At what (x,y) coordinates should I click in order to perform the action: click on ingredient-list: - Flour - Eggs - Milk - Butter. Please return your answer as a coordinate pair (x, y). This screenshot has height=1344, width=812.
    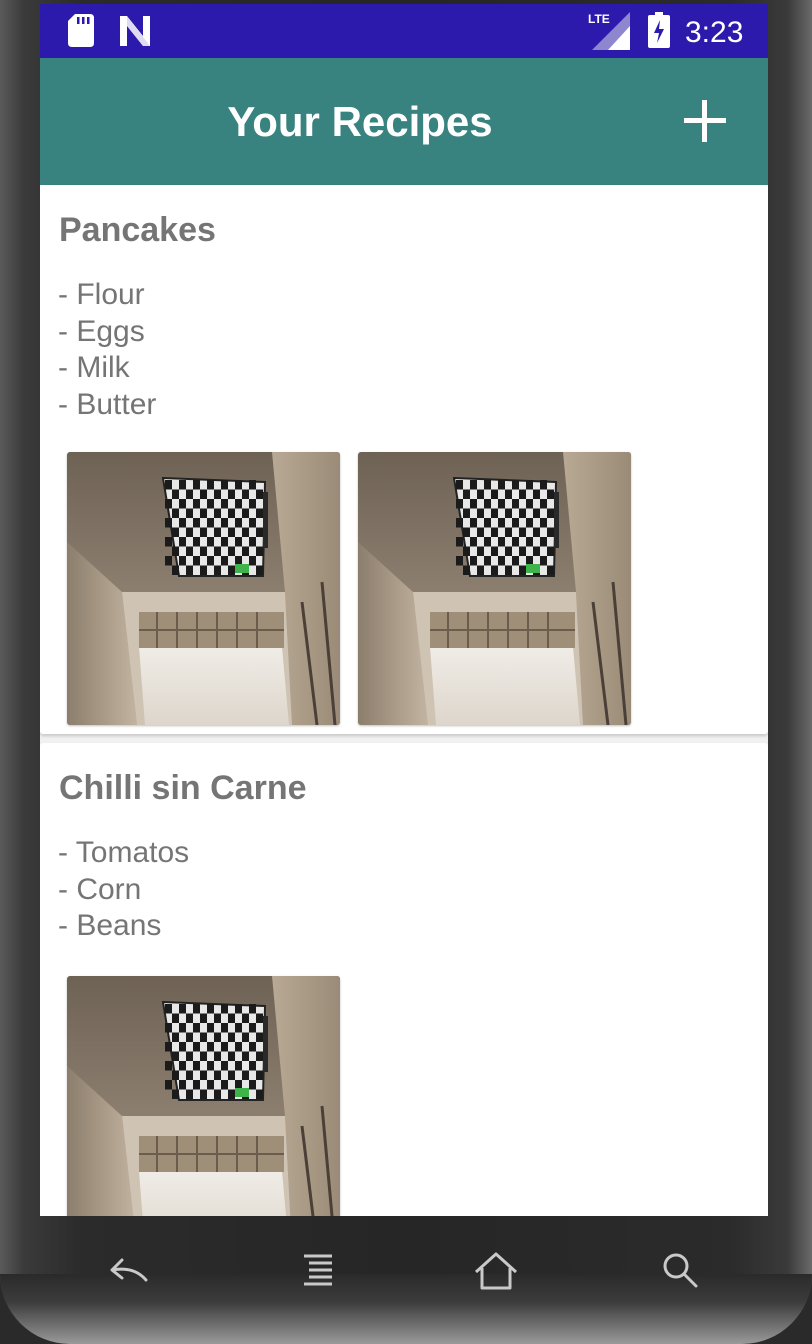
    Looking at the image, I should click on (107, 350).